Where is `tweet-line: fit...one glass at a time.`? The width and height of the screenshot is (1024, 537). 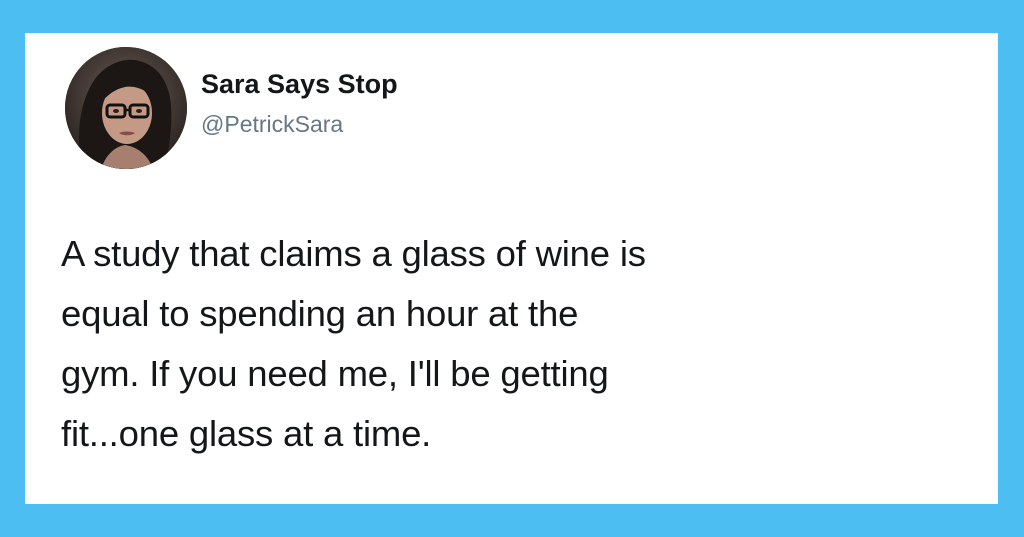 tweet-line: fit...one glass at a time. is located at coordinates (246, 433).